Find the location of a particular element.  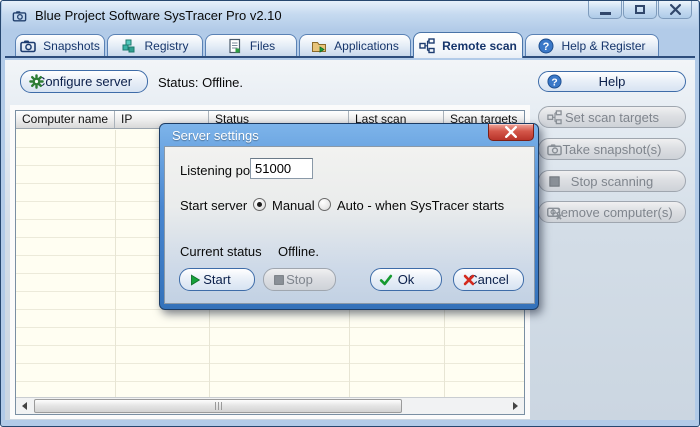

tab-files: Files is located at coordinates (251, 45).